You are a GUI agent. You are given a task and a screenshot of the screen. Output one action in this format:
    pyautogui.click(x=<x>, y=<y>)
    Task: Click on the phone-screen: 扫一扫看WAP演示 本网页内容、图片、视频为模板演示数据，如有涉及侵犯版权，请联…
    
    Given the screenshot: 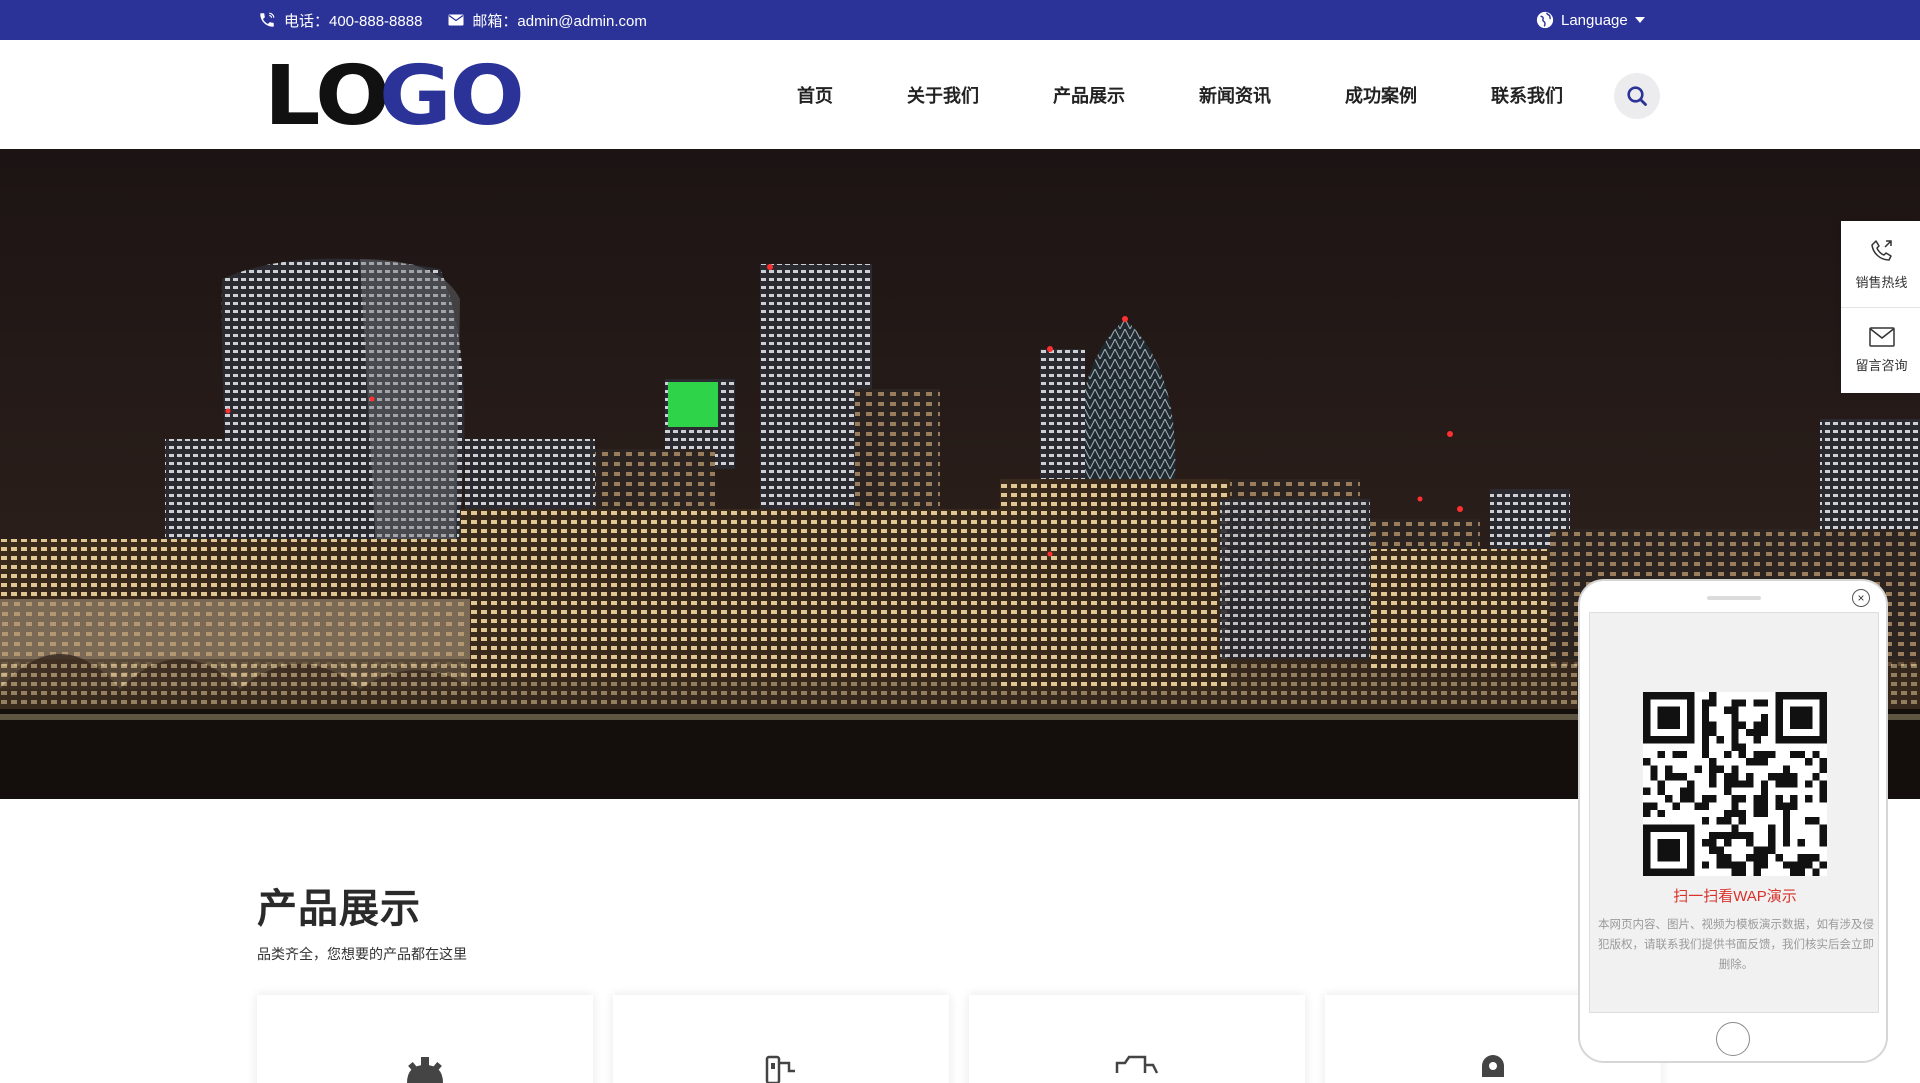 What is the action you would take?
    pyautogui.click(x=1734, y=812)
    